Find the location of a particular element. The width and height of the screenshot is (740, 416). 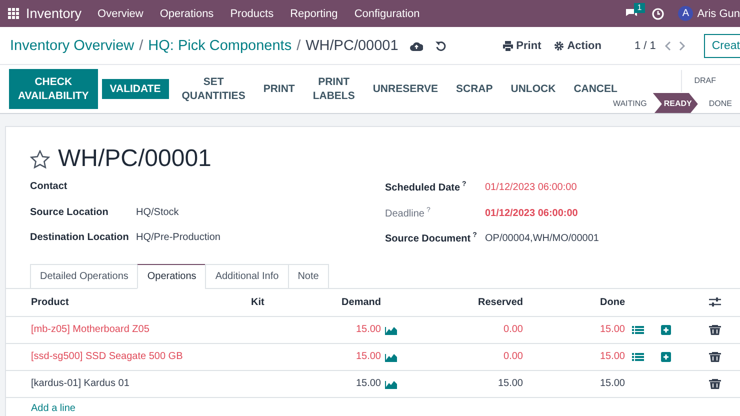

field-label: Source Document is located at coordinates (428, 238).